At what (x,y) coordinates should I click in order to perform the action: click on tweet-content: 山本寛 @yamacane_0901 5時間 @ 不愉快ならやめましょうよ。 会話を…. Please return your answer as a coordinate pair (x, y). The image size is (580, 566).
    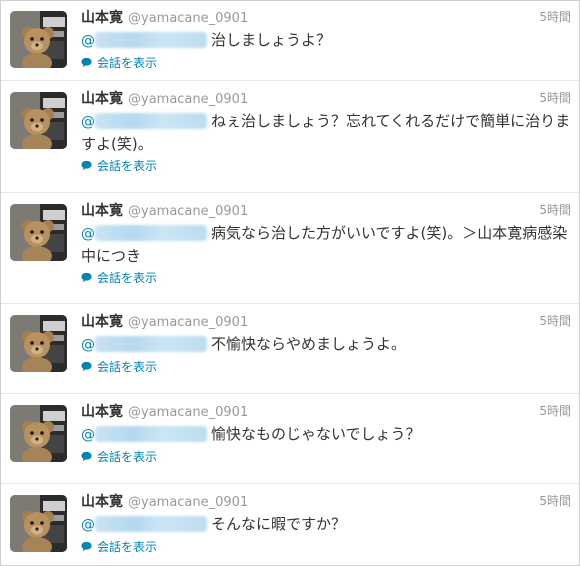
    Looking at the image, I should click on (326, 343).